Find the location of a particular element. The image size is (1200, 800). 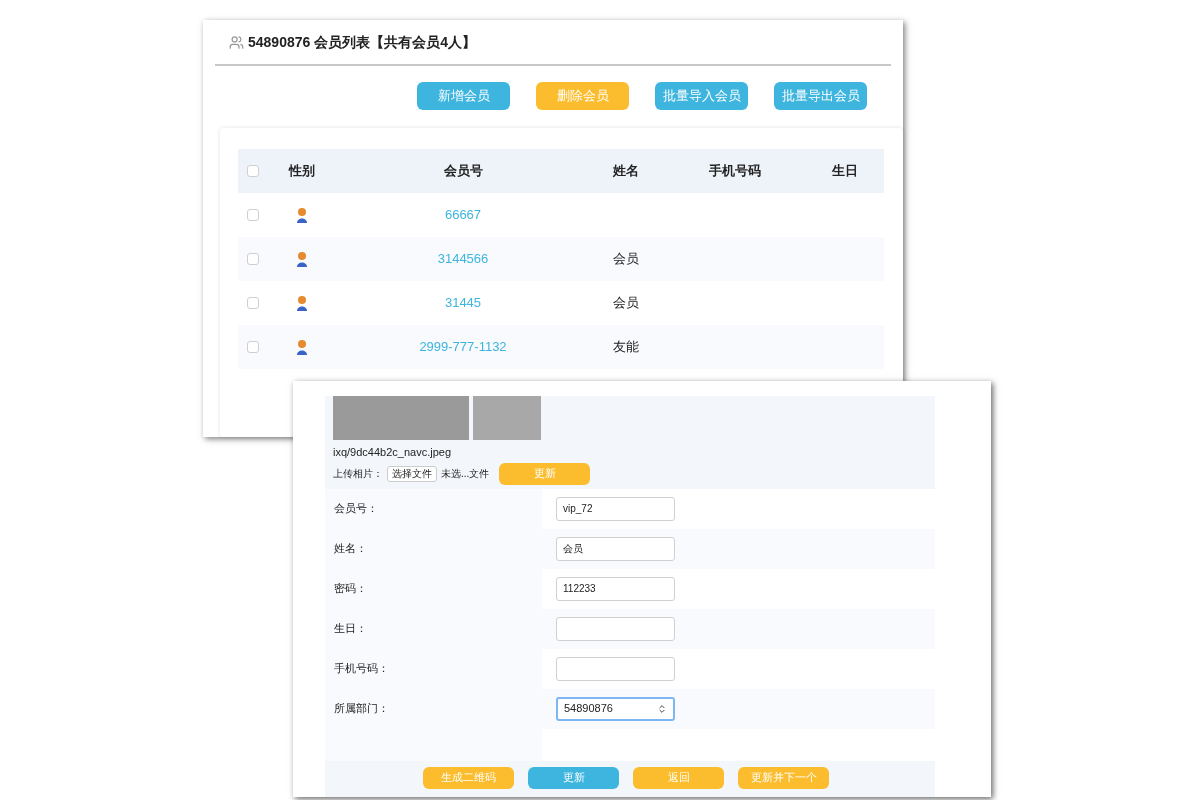

photo-placeholder is located at coordinates (507, 418).